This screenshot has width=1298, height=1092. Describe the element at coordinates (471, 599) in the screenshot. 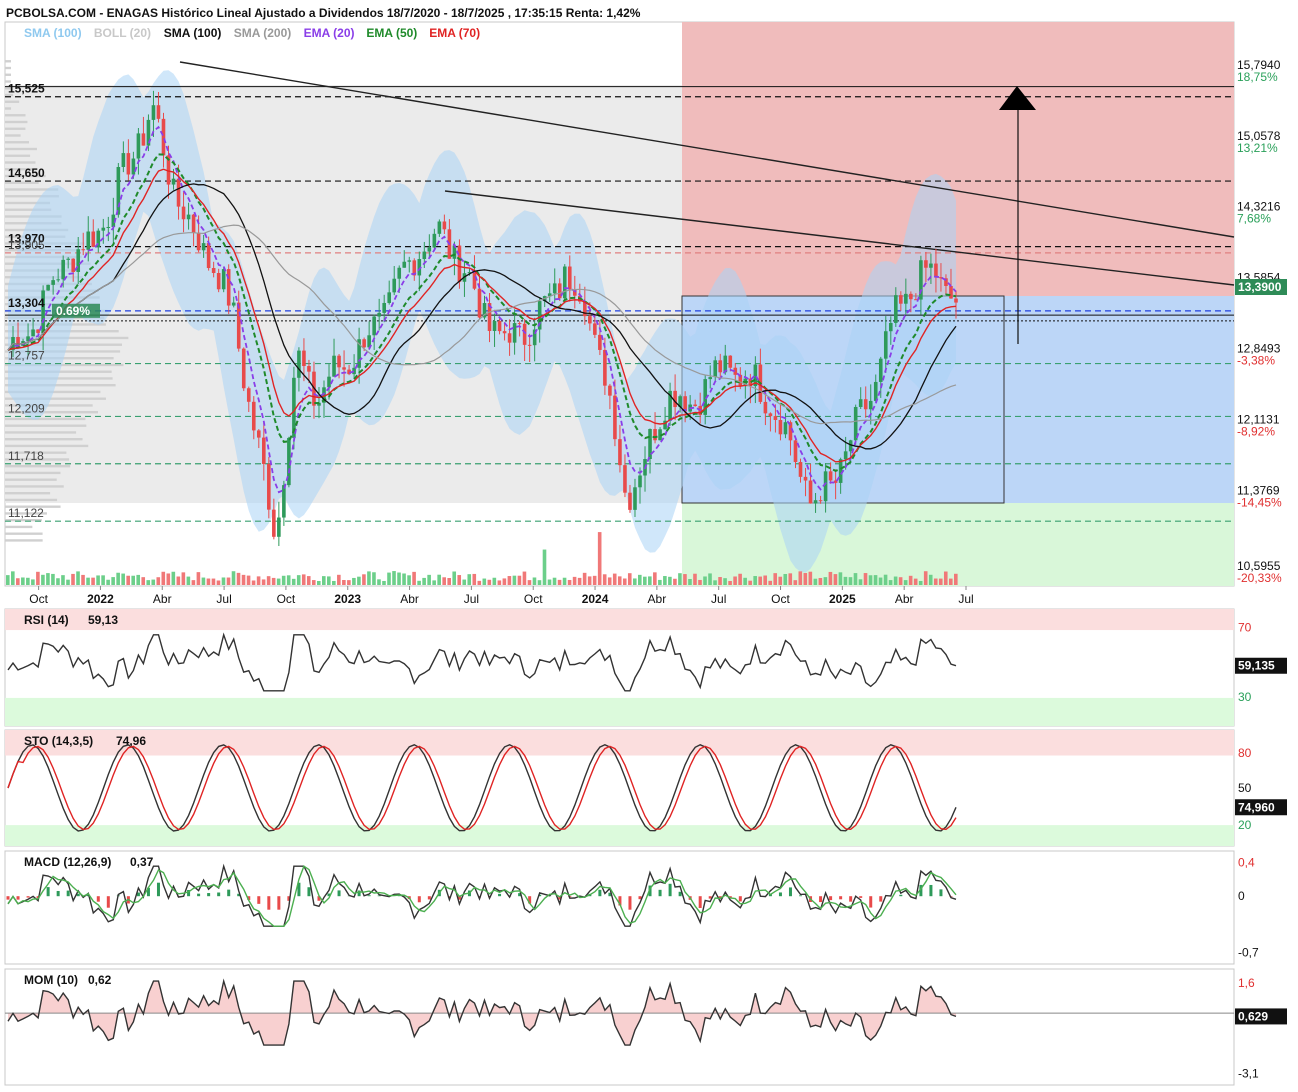

I see `time-label-7: Jul` at that location.